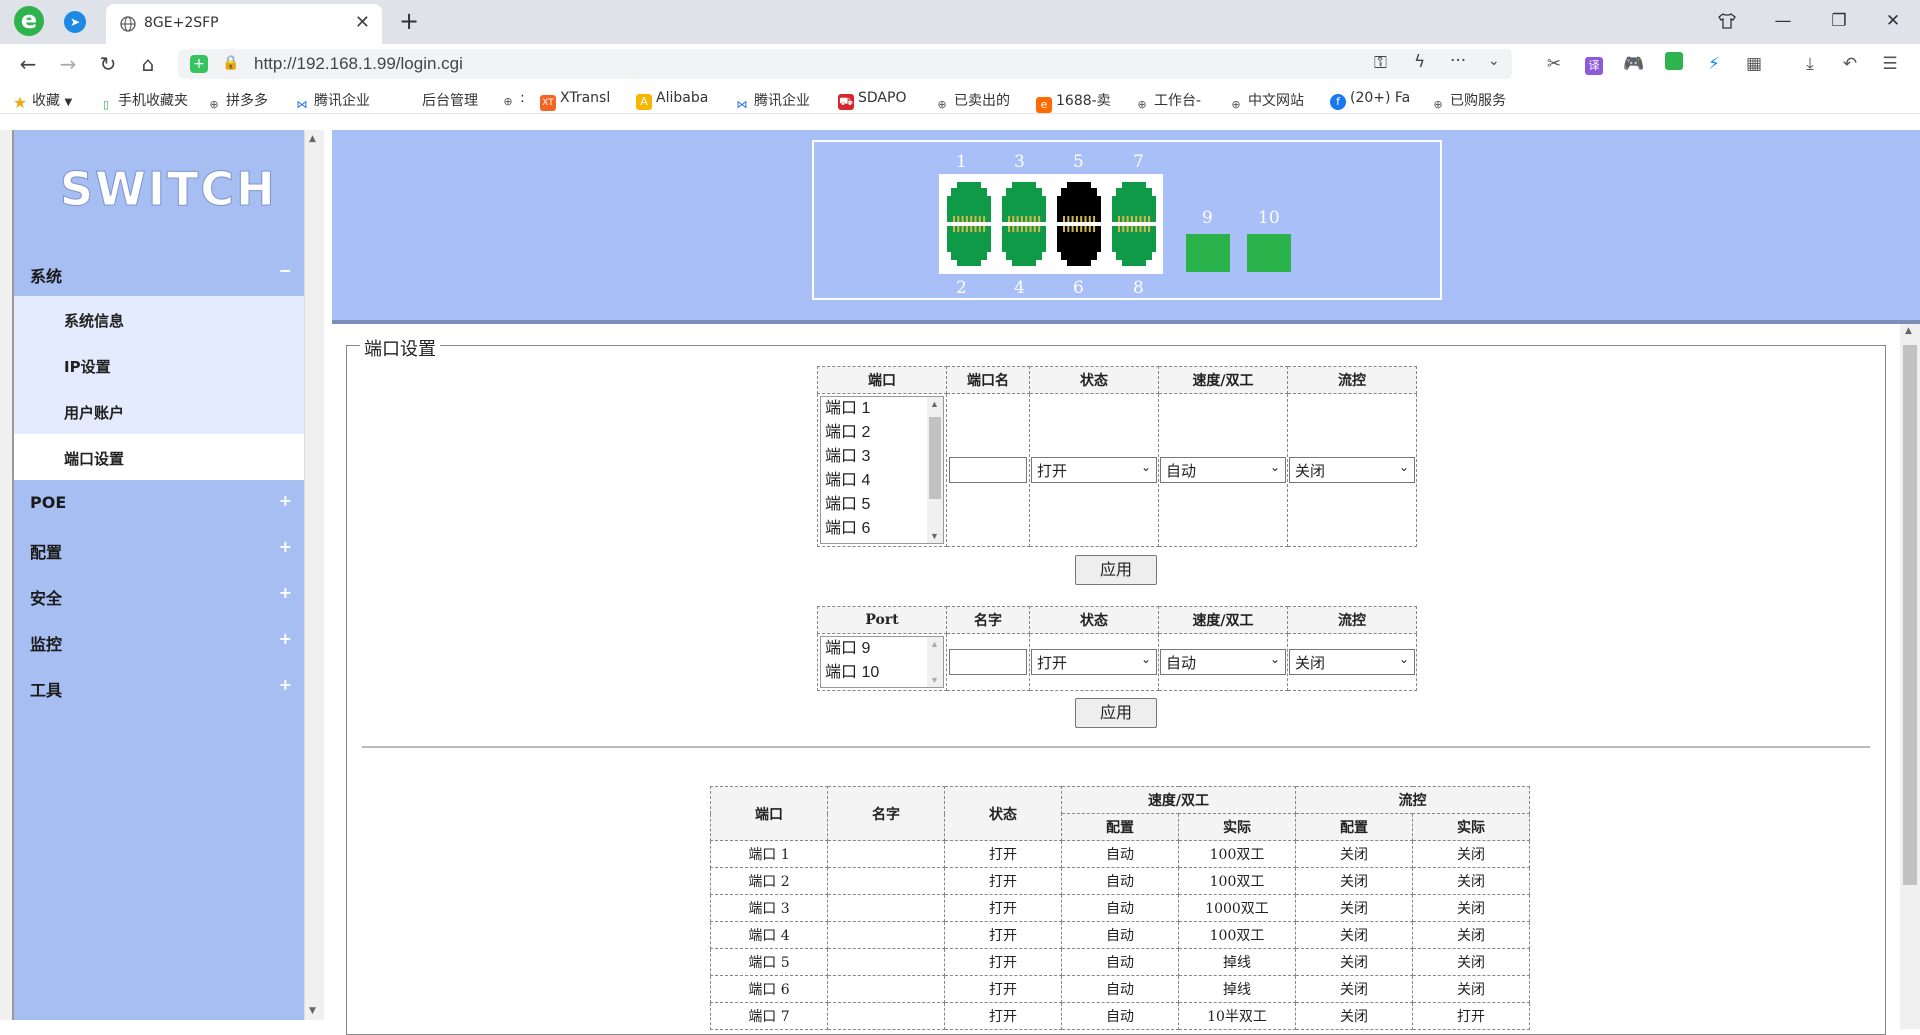 The height and width of the screenshot is (1035, 1920). What do you see at coordinates (1223, 470) in the screenshot?
I see `speed-duplex-select: 自动 ⌄` at bounding box center [1223, 470].